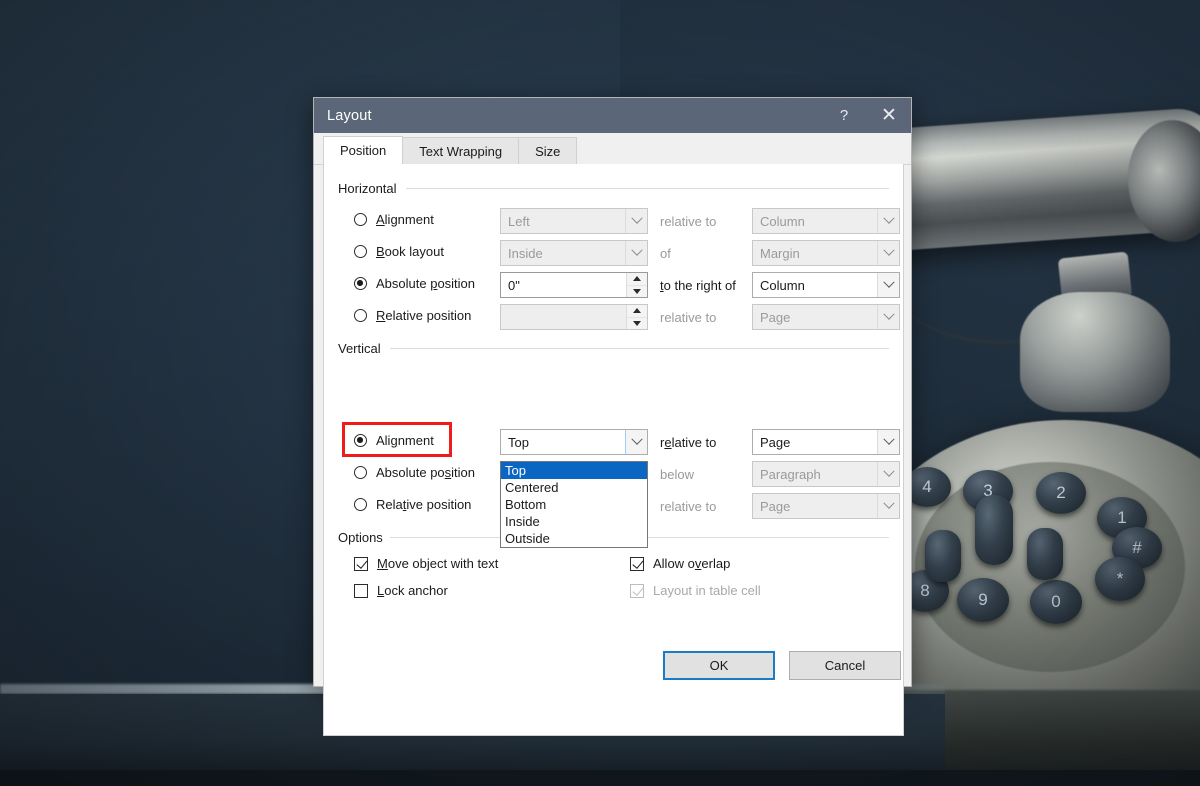  I want to click on horizontal-group-rule, so click(647, 188).